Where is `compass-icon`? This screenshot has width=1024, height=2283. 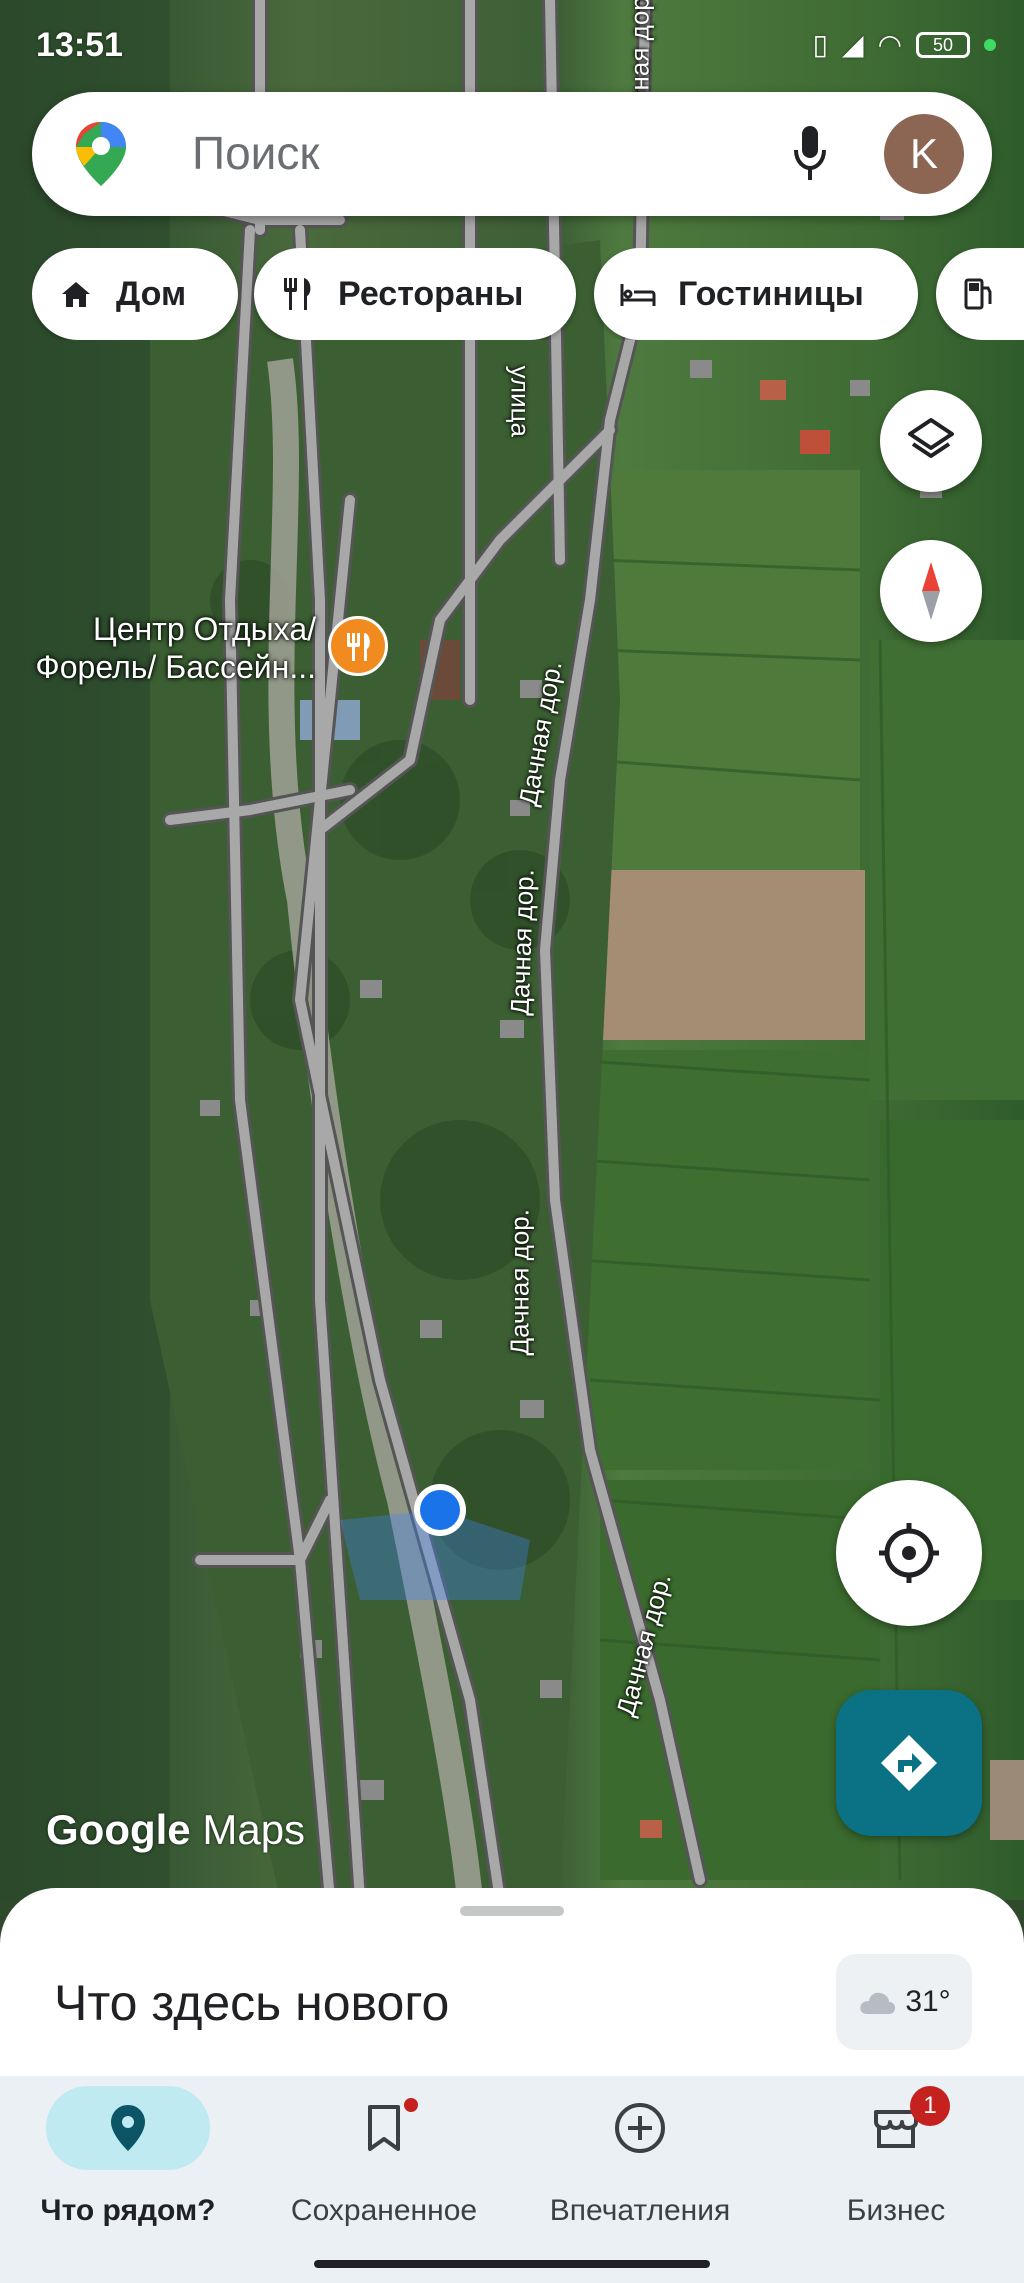 compass-icon is located at coordinates (931, 591).